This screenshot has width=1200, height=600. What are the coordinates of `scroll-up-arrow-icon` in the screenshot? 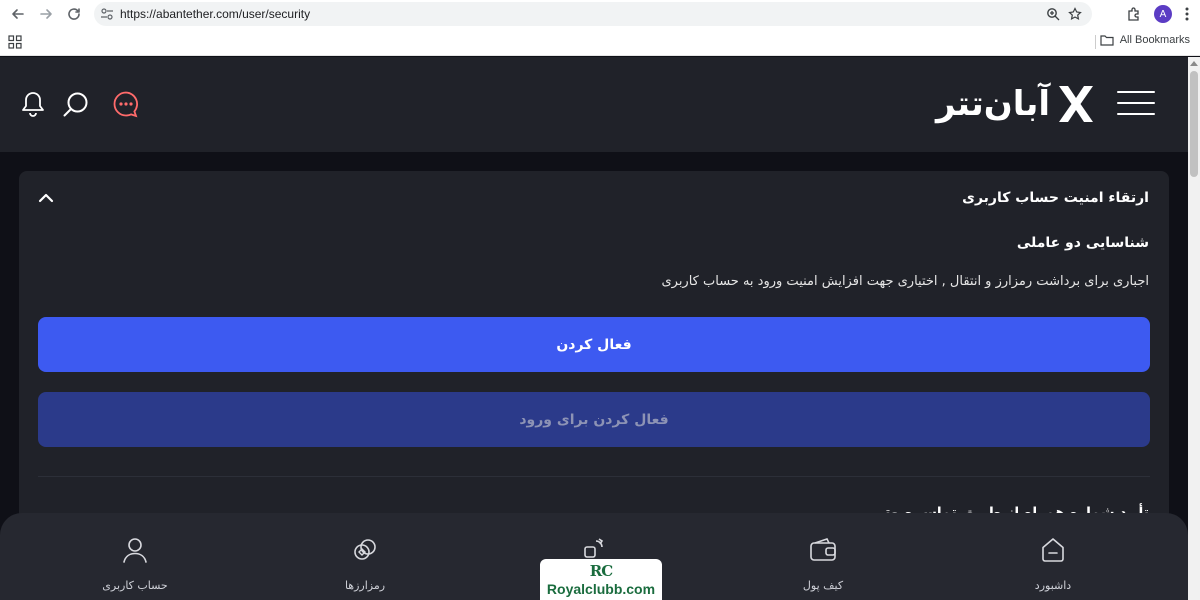 It's located at (1194, 63).